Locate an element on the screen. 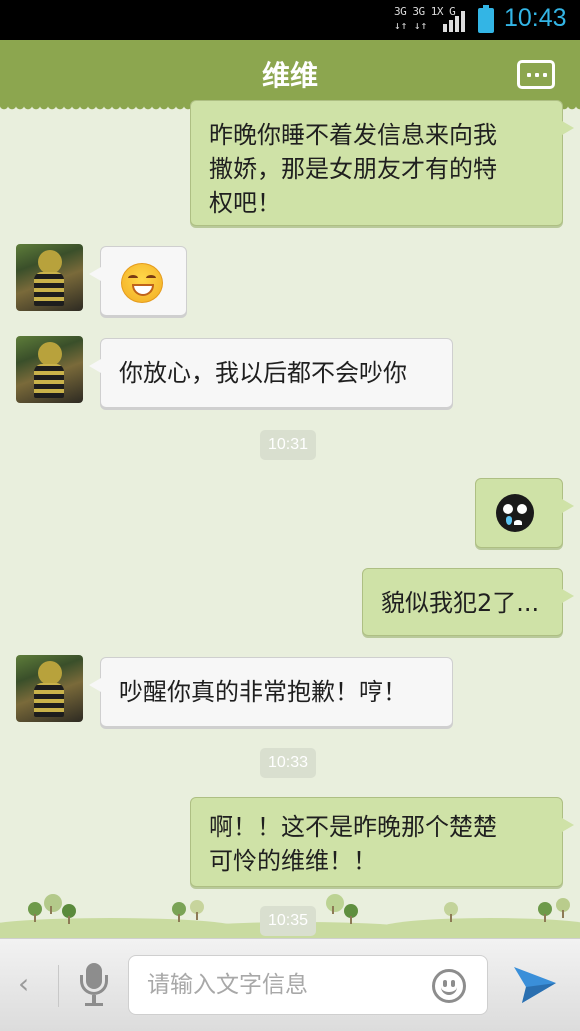 This screenshot has height=1031, width=580. more-icon is located at coordinates (536, 74).